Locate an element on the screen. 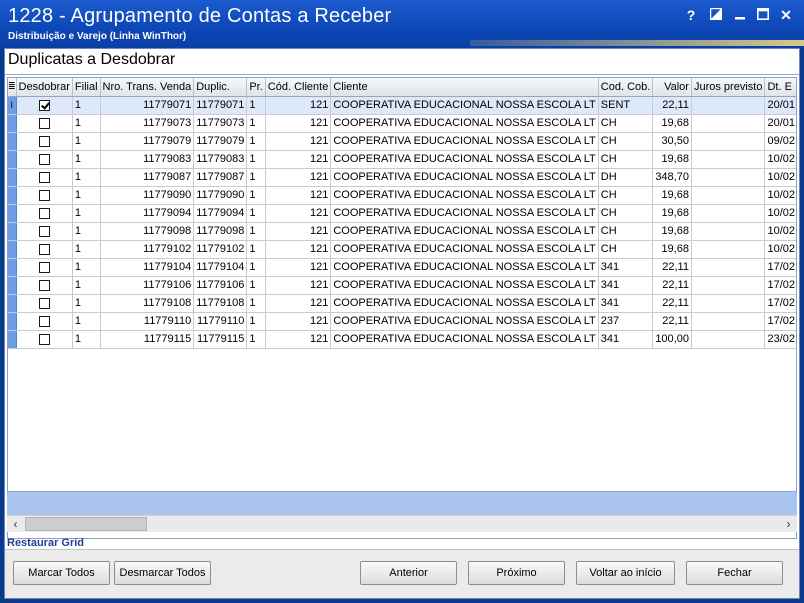 This screenshot has height=603, width=804. desmarcar-todos-button: Desmarcar Todos is located at coordinates (162, 573).